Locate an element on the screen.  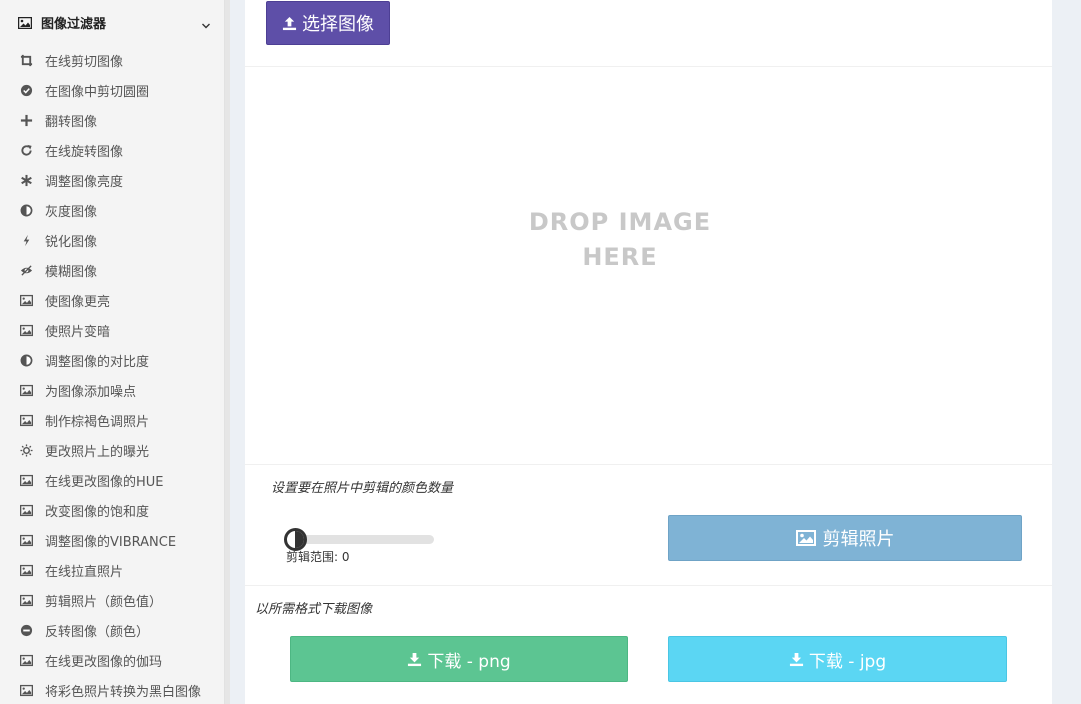
sidebar-item: 在线剪切图像 is located at coordinates (112, 60).